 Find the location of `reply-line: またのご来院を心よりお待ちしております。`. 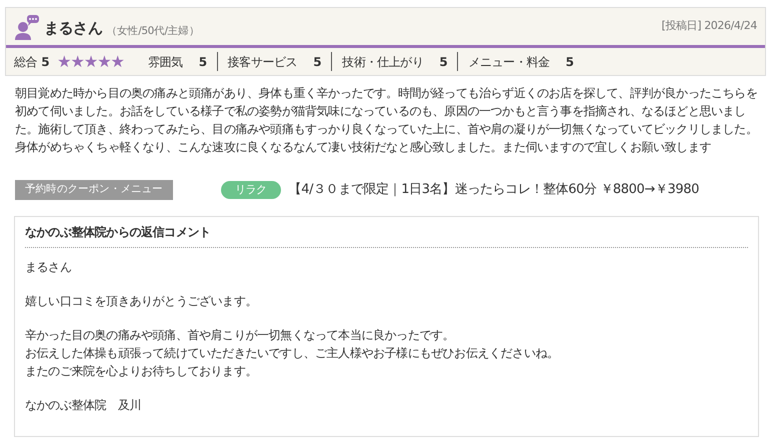

reply-line: またのご来院を心よりお待ちしております。 is located at coordinates (141, 371).